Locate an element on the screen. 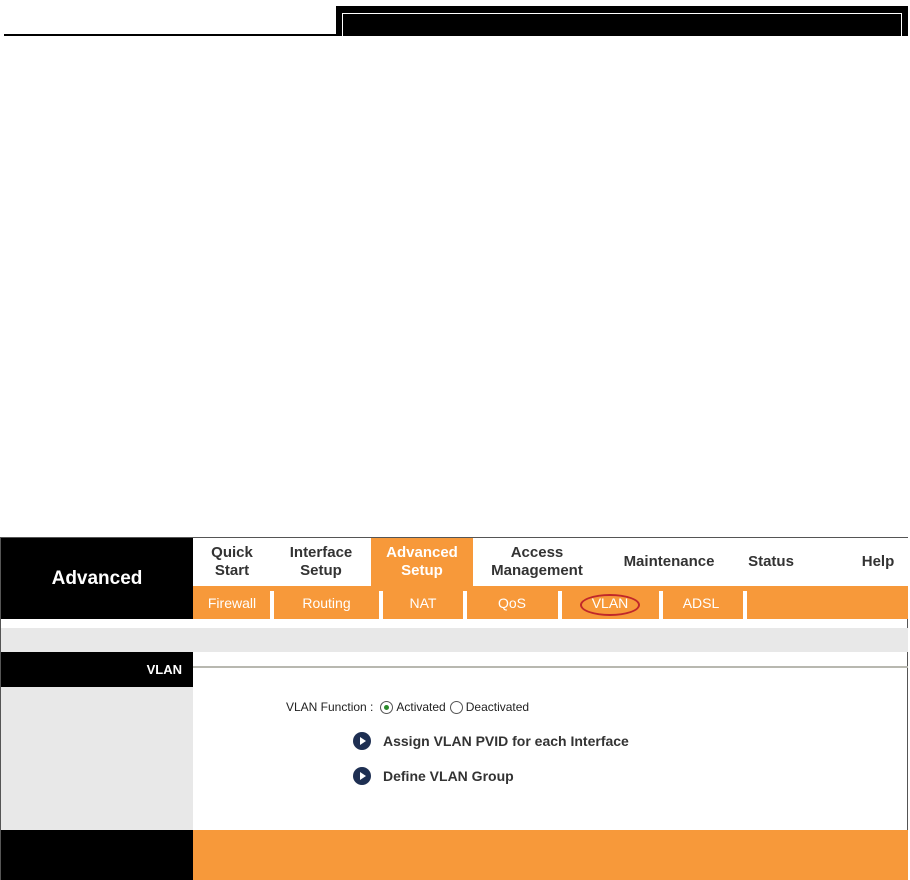  define-group-link: Define VLAN Group is located at coordinates (433, 776).